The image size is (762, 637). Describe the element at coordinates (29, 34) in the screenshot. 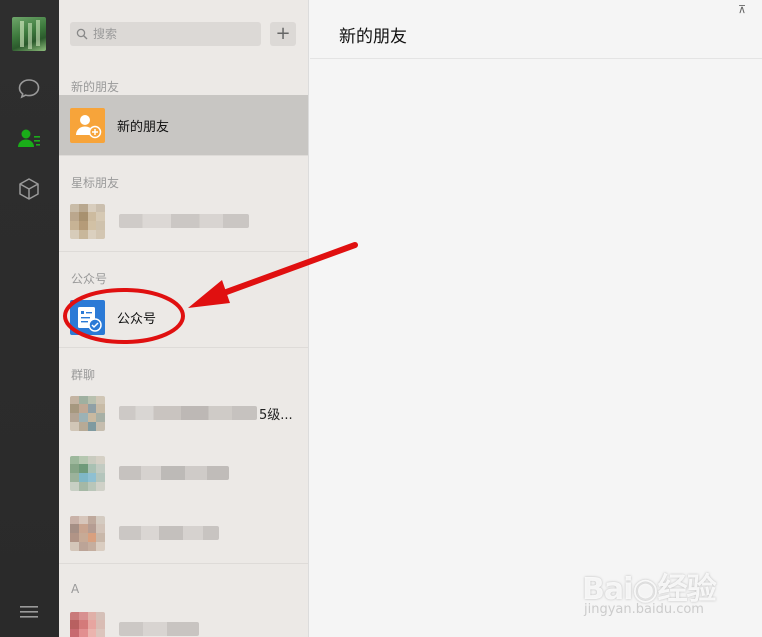

I see `my-avatar` at that location.